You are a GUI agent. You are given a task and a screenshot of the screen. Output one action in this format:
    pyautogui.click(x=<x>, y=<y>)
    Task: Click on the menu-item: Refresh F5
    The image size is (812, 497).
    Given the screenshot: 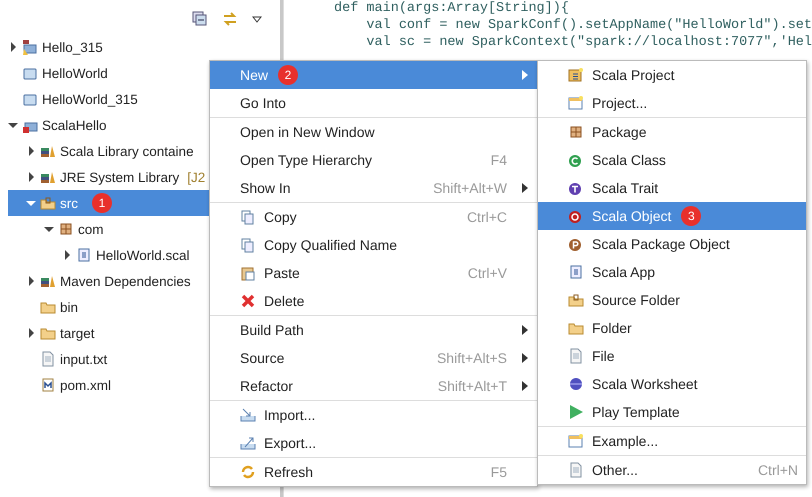 What is the action you would take?
    pyautogui.click(x=373, y=472)
    